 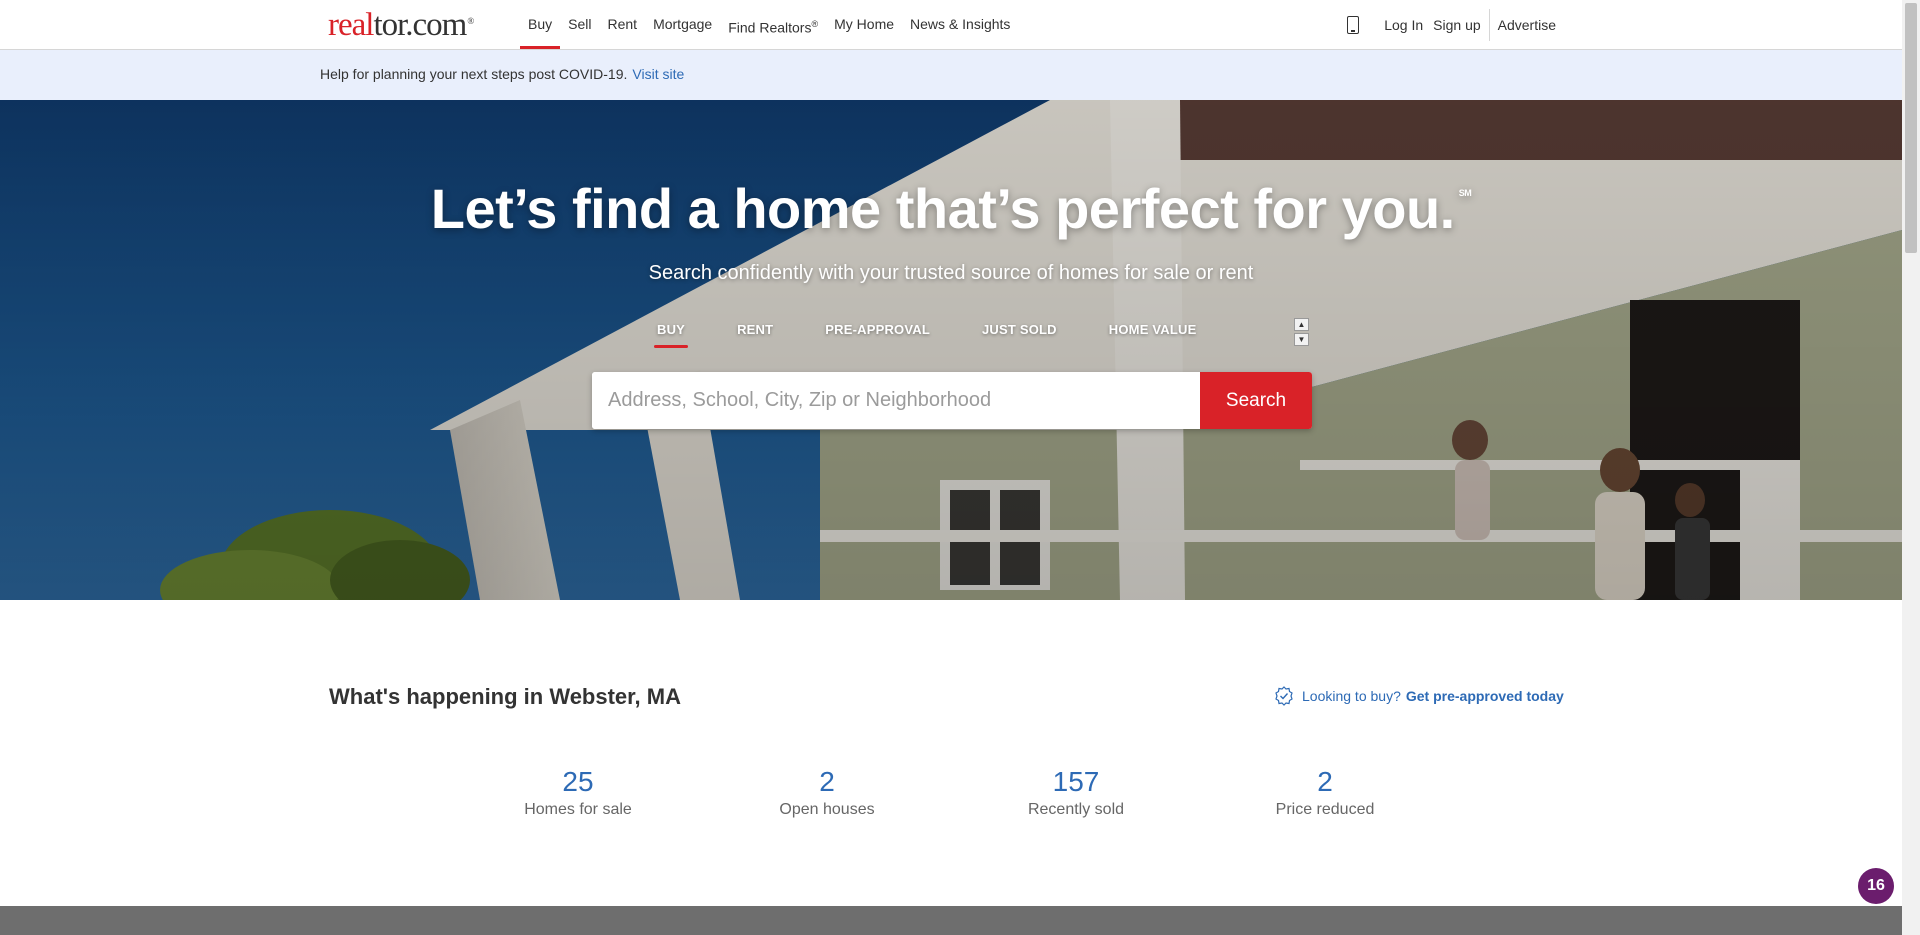 I want to click on search-input, so click(x=895, y=400).